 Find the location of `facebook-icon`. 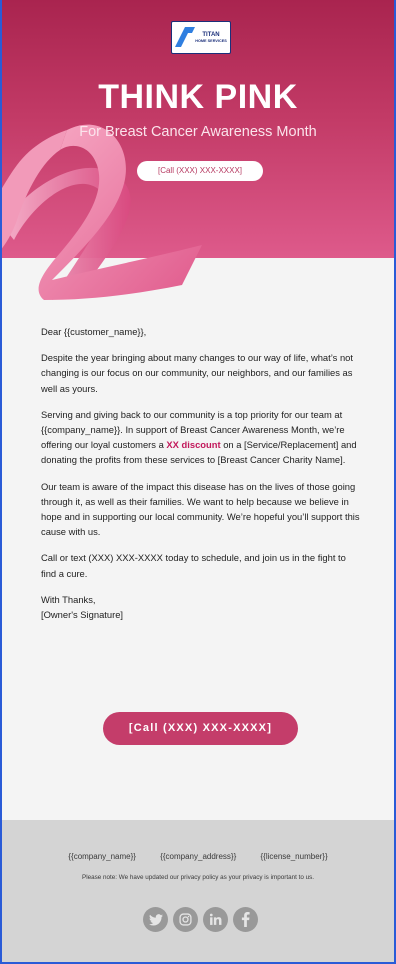

facebook-icon is located at coordinates (245, 919).